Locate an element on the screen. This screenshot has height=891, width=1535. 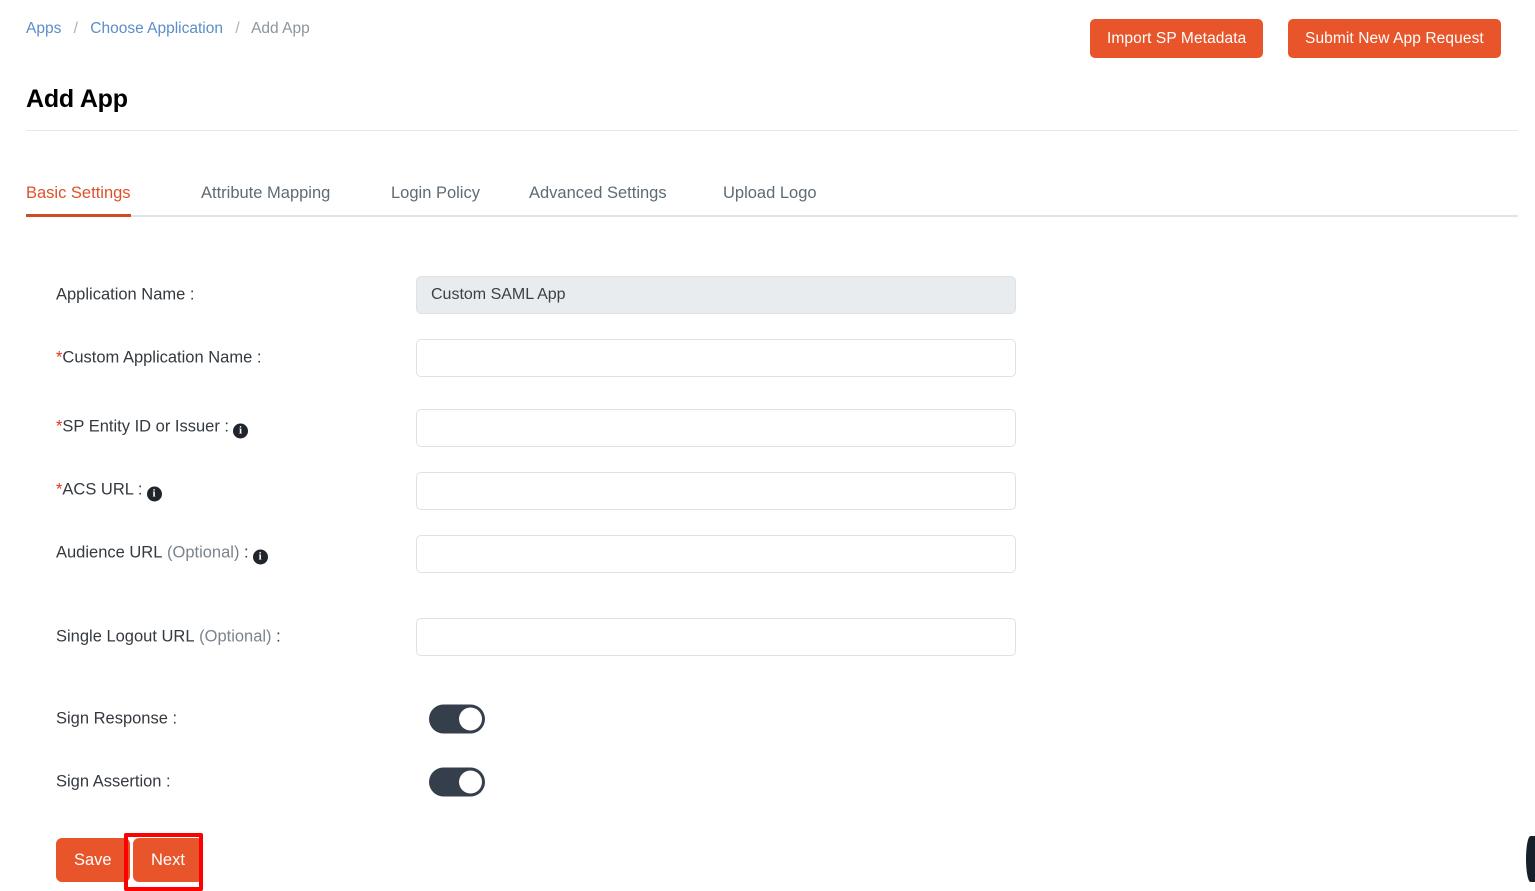
label-application-name: Application Name : is located at coordinates (125, 295).